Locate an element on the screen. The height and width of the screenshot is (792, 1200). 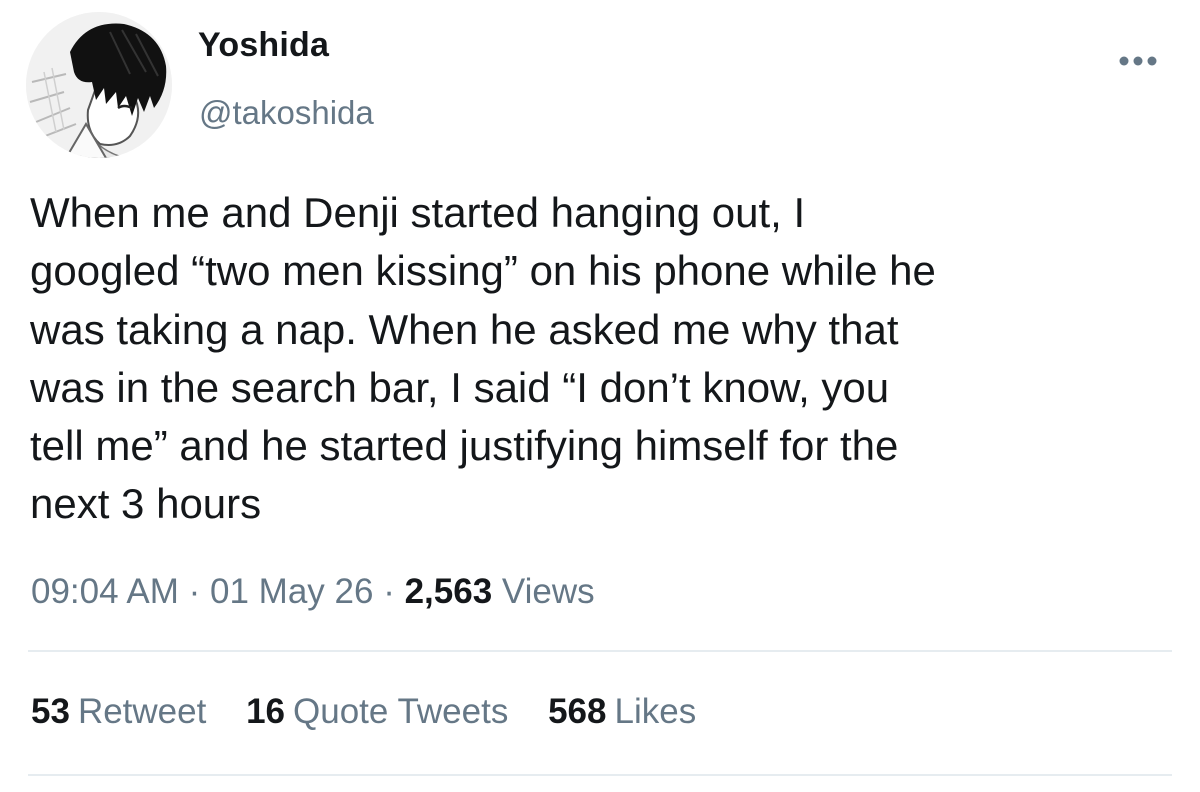
tweet-stats: 53 Retweet 16 Quote Tweets 568 Likes is located at coordinates (378, 712).